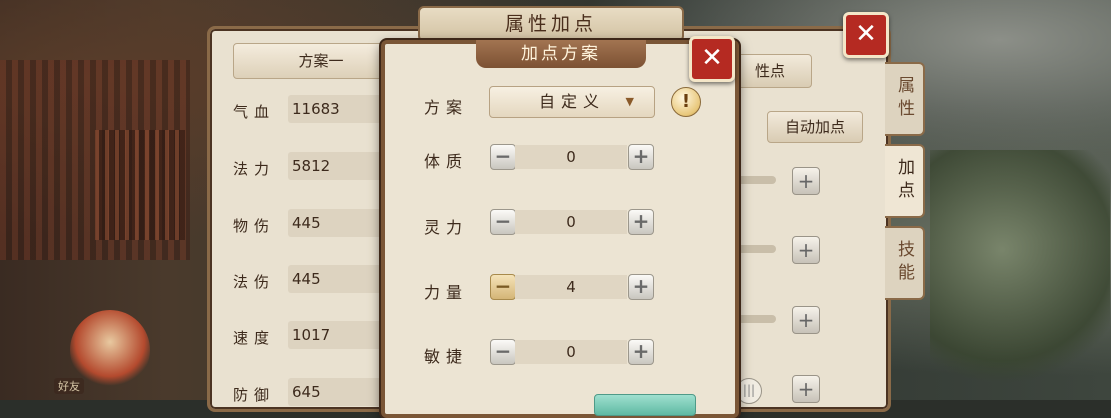  Describe the element at coordinates (686, 102) in the screenshot. I see `info-icon: !` at that location.